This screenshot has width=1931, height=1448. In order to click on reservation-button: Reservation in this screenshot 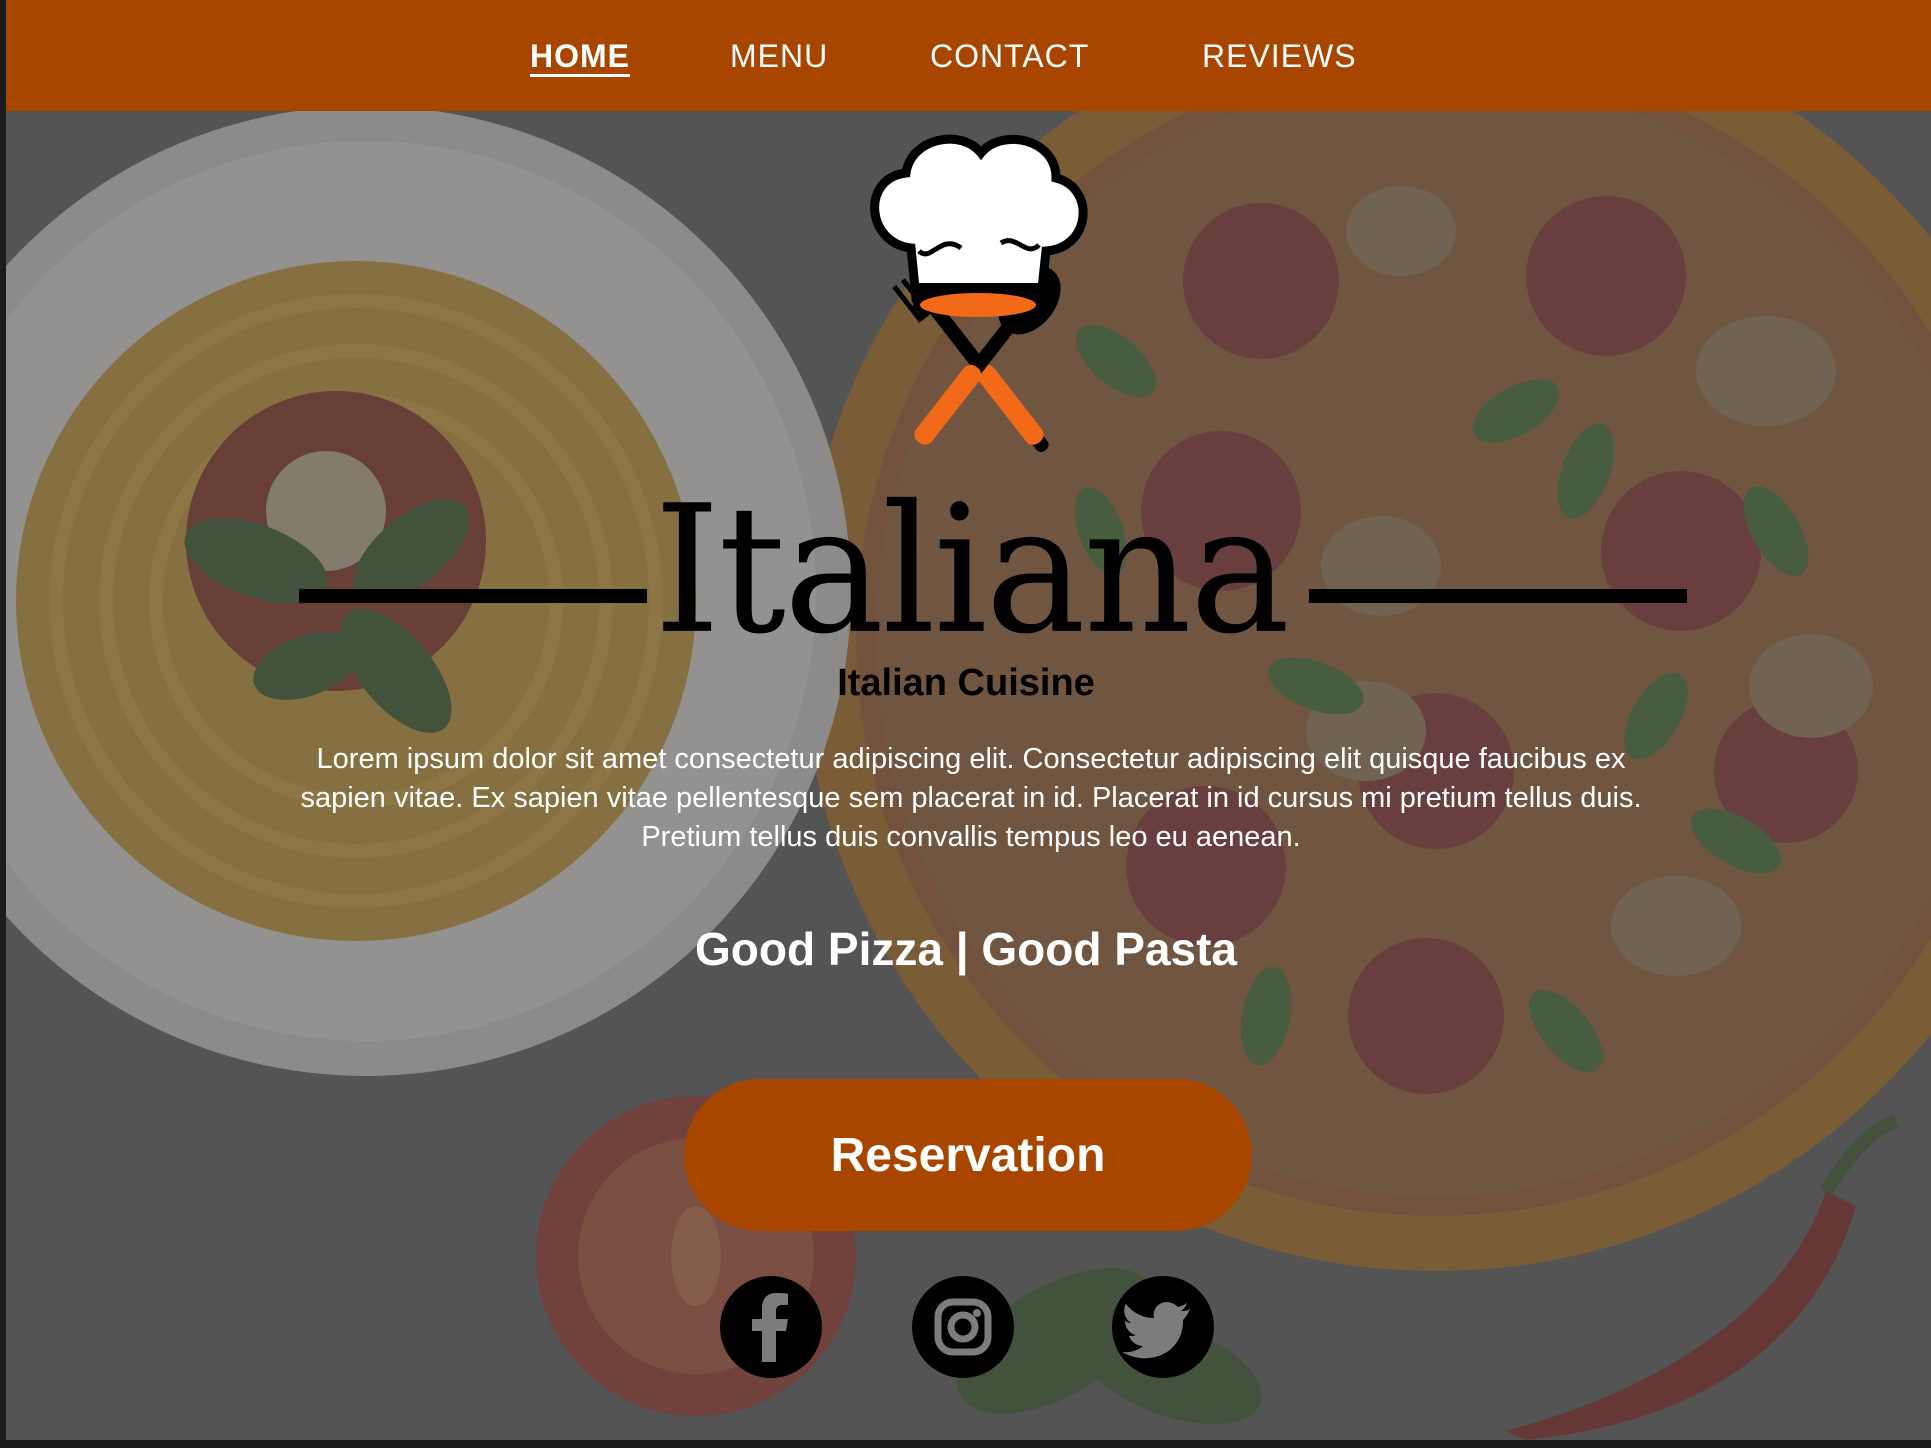, I will do `click(968, 1155)`.